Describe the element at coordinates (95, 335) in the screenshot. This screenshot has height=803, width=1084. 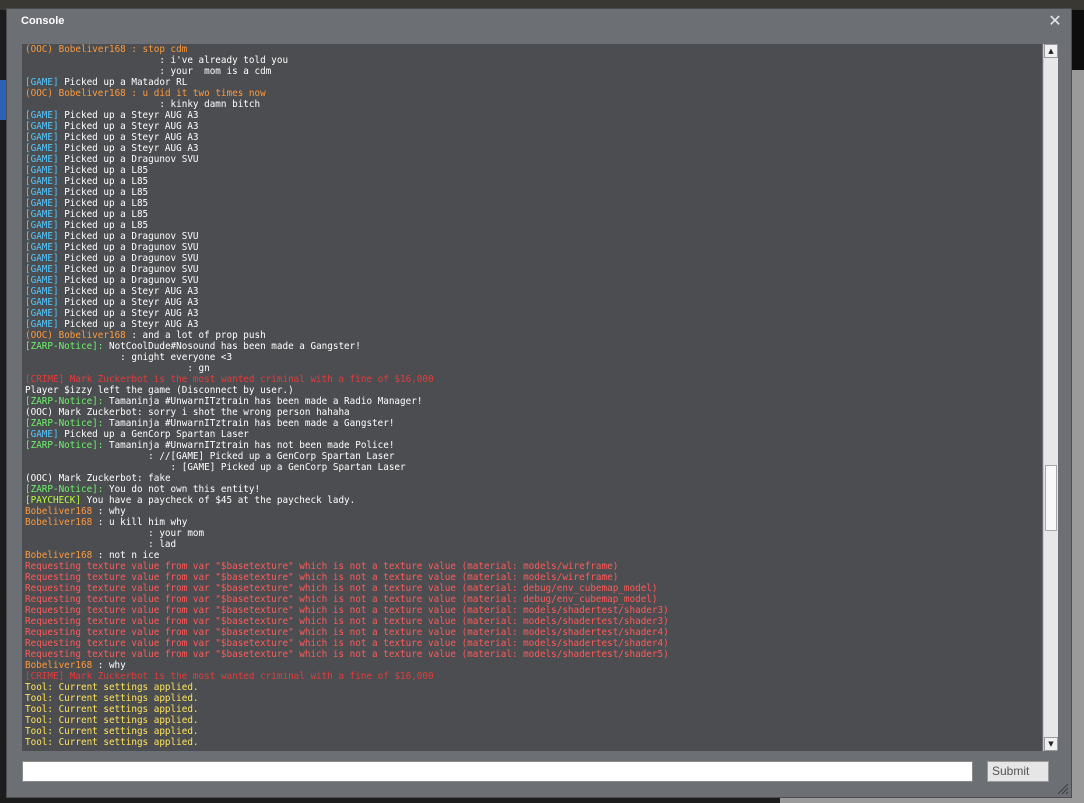
I see `console-line-segment: Bobeliver168` at that location.